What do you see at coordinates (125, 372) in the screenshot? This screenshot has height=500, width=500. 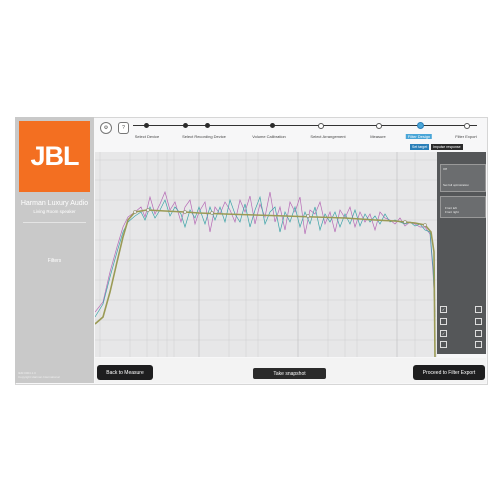 I see `back-to-measure-button: Back to Measure` at bounding box center [125, 372].